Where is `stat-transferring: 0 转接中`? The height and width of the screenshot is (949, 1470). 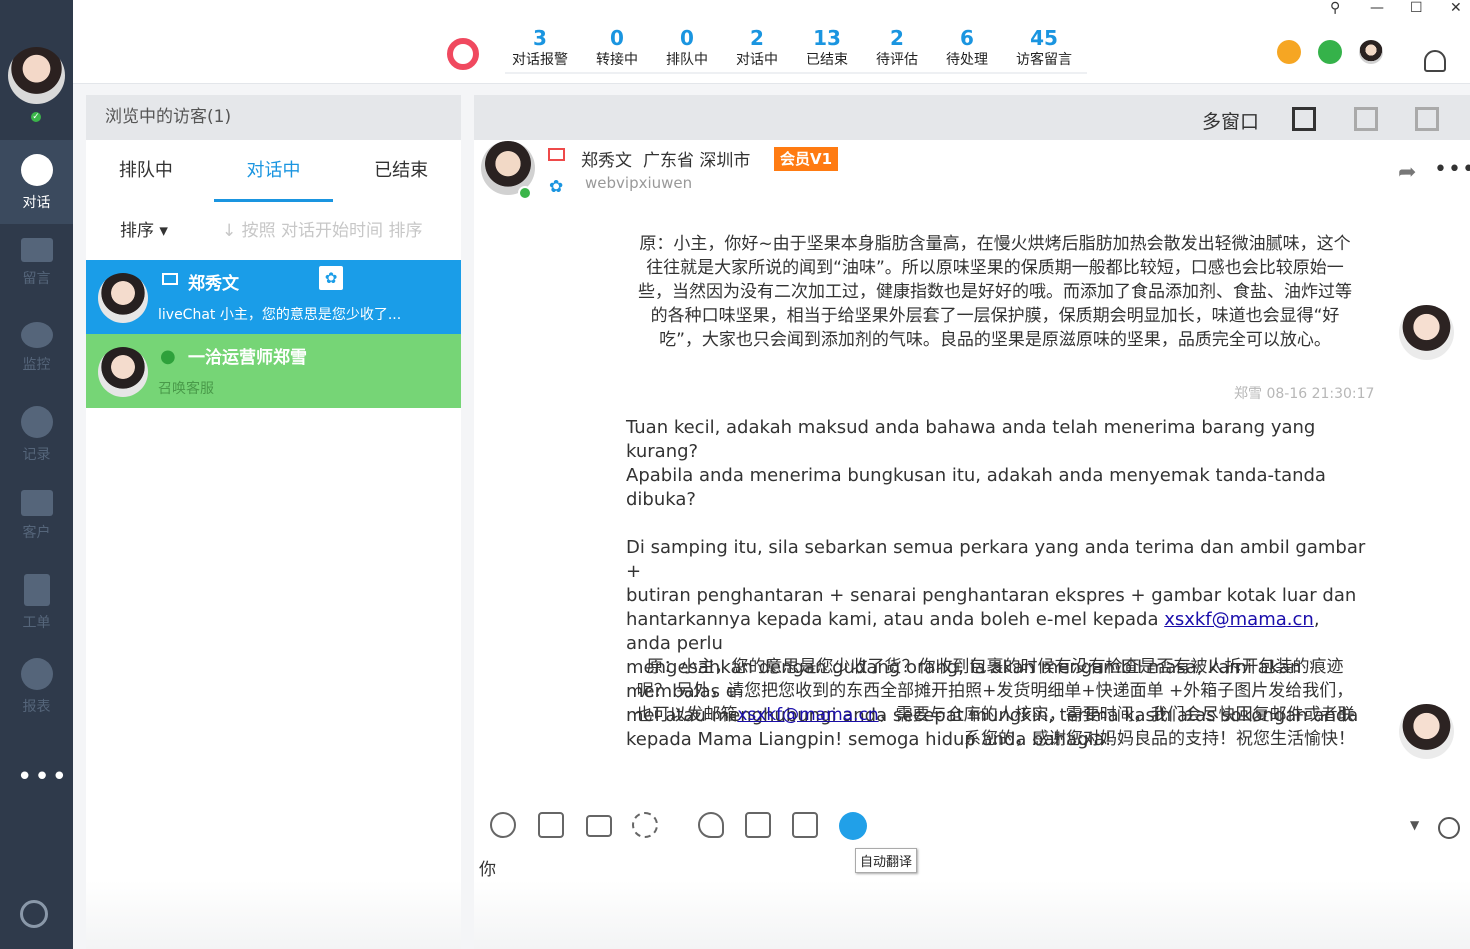
stat-transferring: 0 转接中 is located at coordinates (617, 48).